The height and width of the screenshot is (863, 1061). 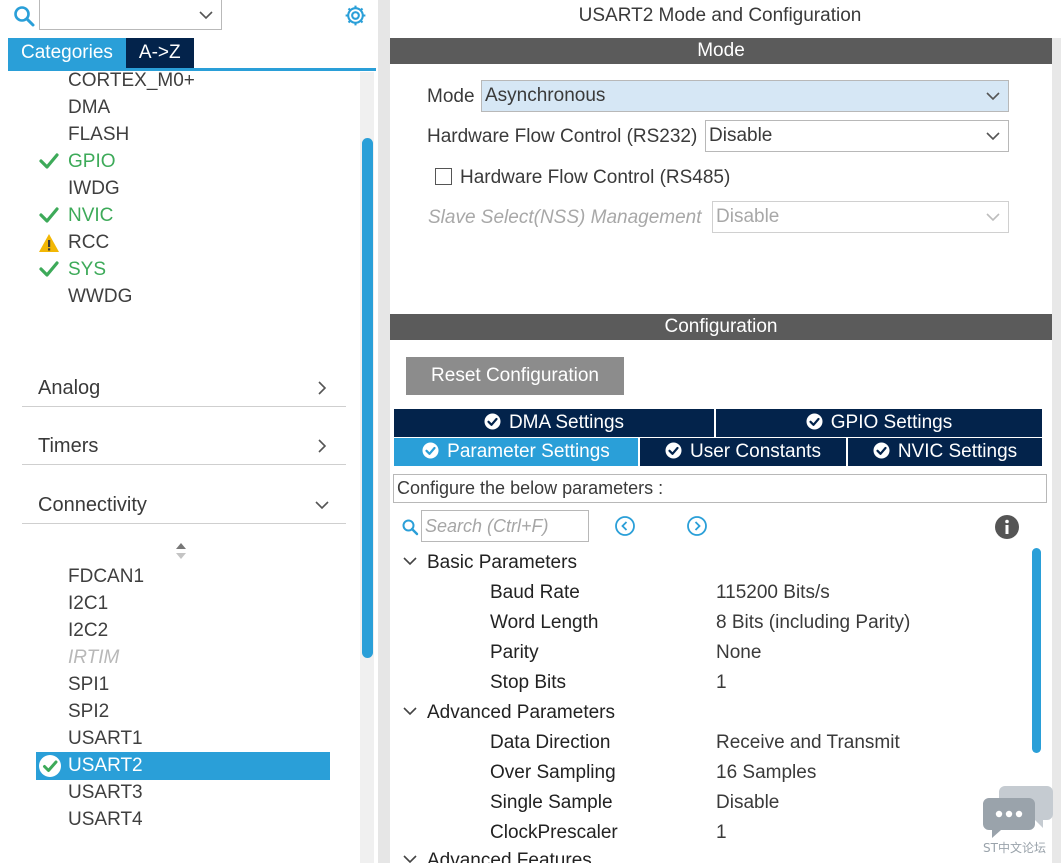 I want to click on tree-item-gpio: GPIO, so click(x=92, y=162).